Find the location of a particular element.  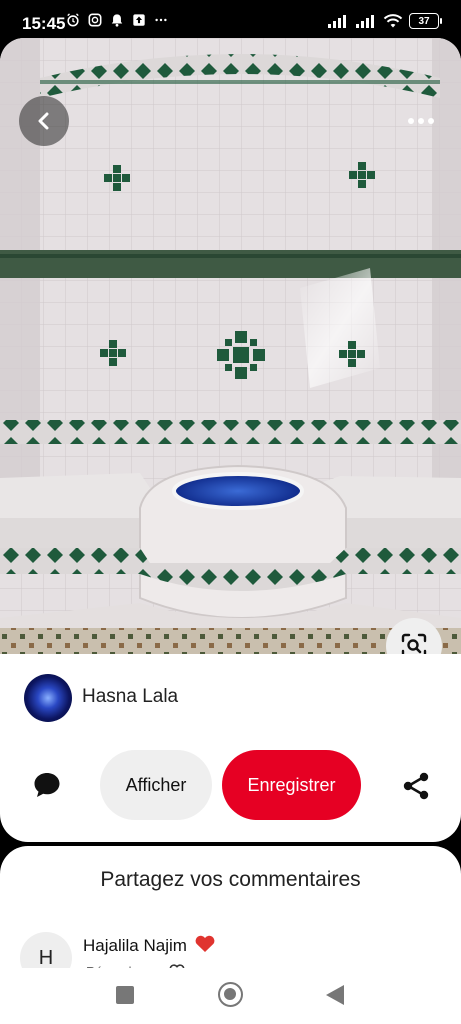

recent-apps-icon is located at coordinates (125, 995).